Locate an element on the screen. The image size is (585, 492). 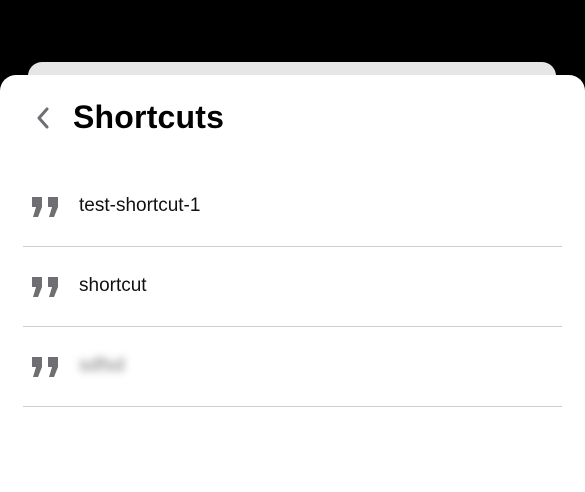
shortcut-label-blurred: sdfsd is located at coordinates (102, 365).